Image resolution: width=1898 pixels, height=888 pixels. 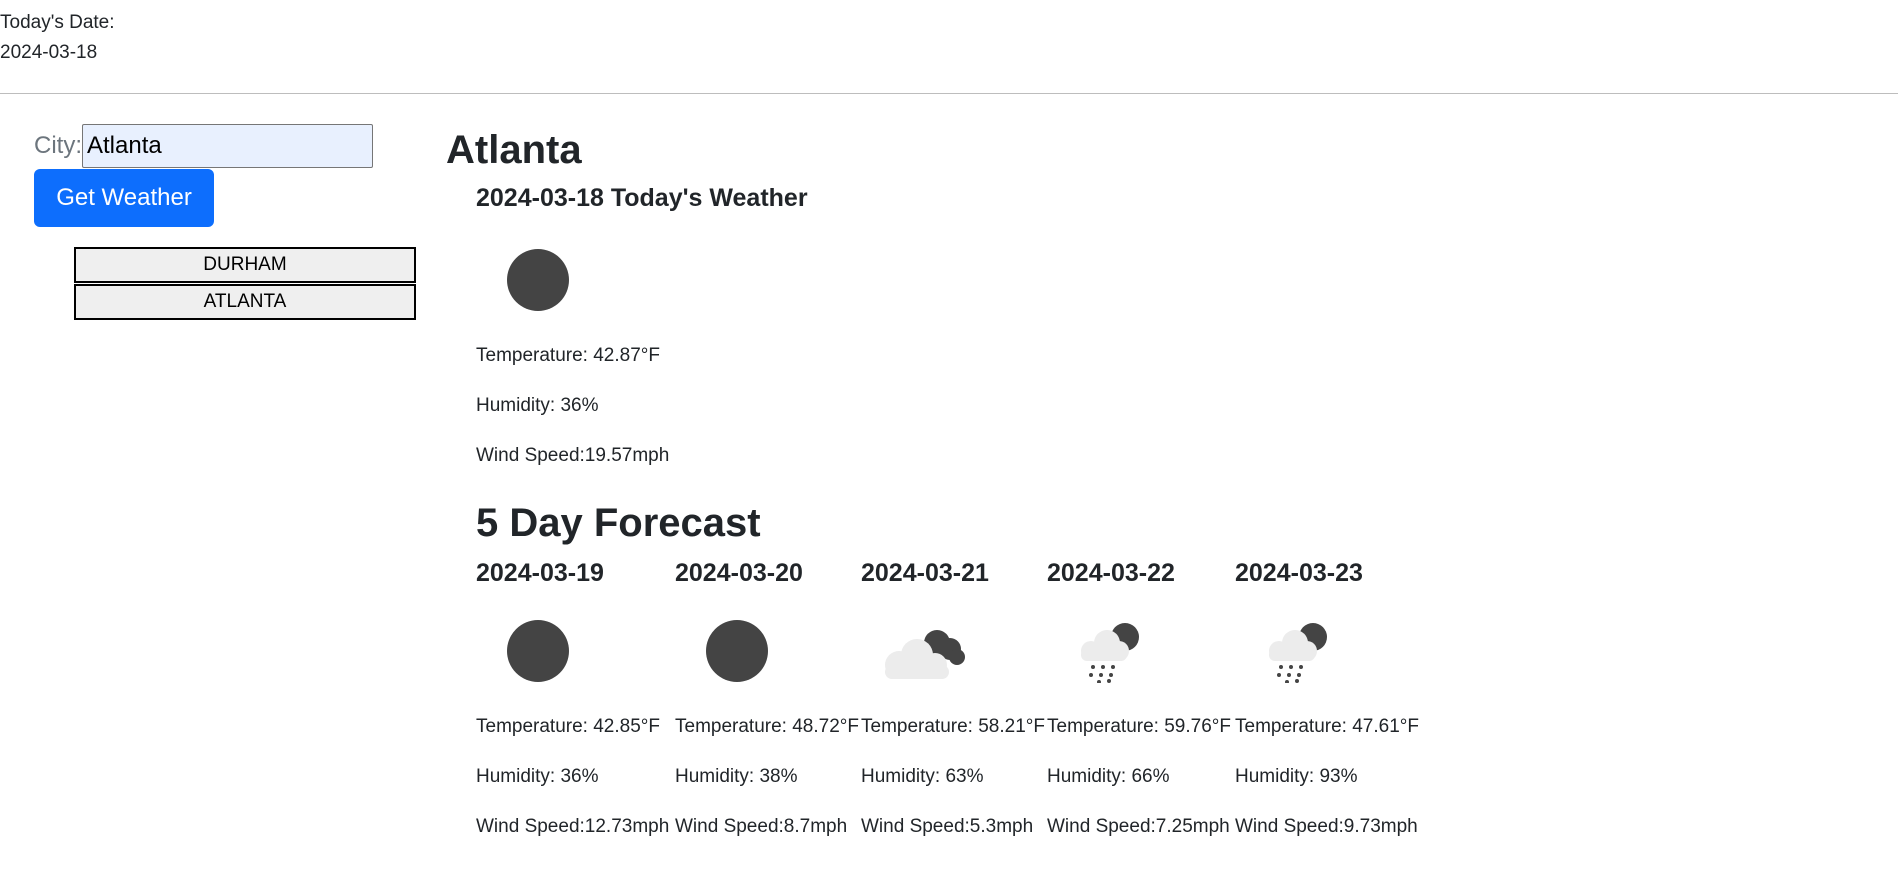 What do you see at coordinates (568, 355) in the screenshot?
I see `current-temperature: Temperature: 42.87°F` at bounding box center [568, 355].